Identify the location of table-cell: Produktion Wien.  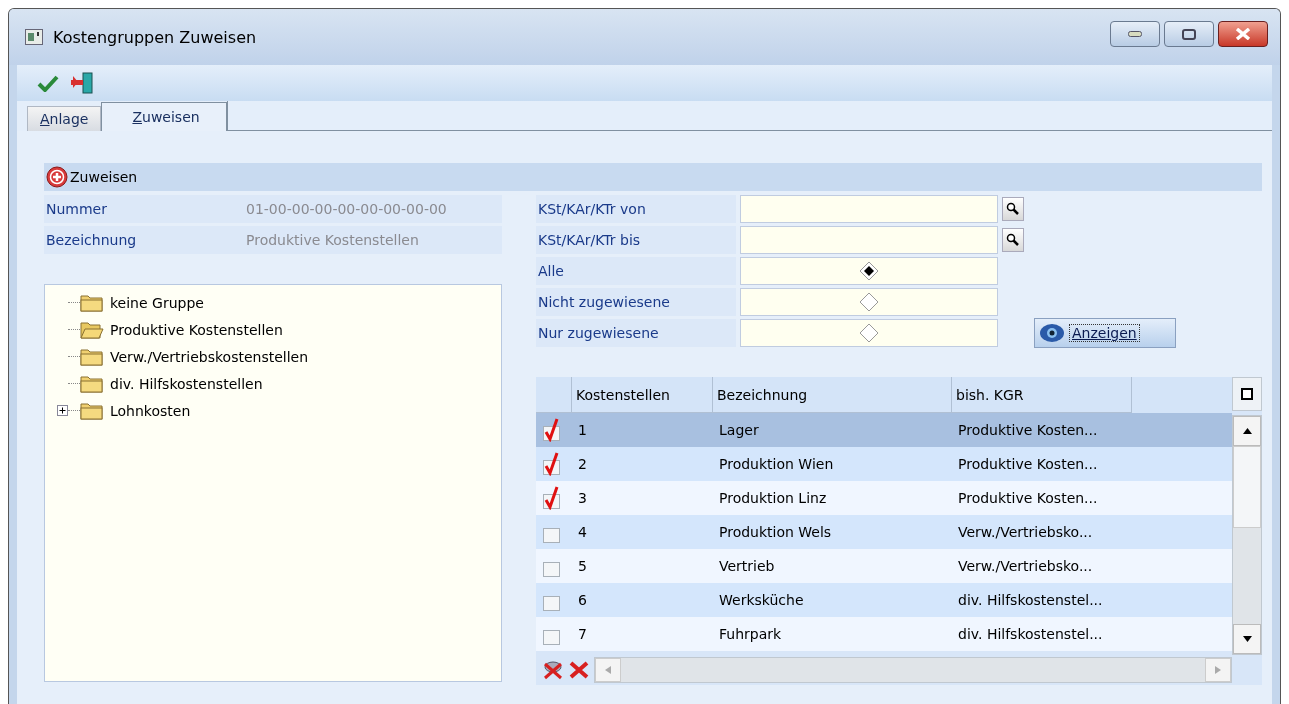
(776, 464).